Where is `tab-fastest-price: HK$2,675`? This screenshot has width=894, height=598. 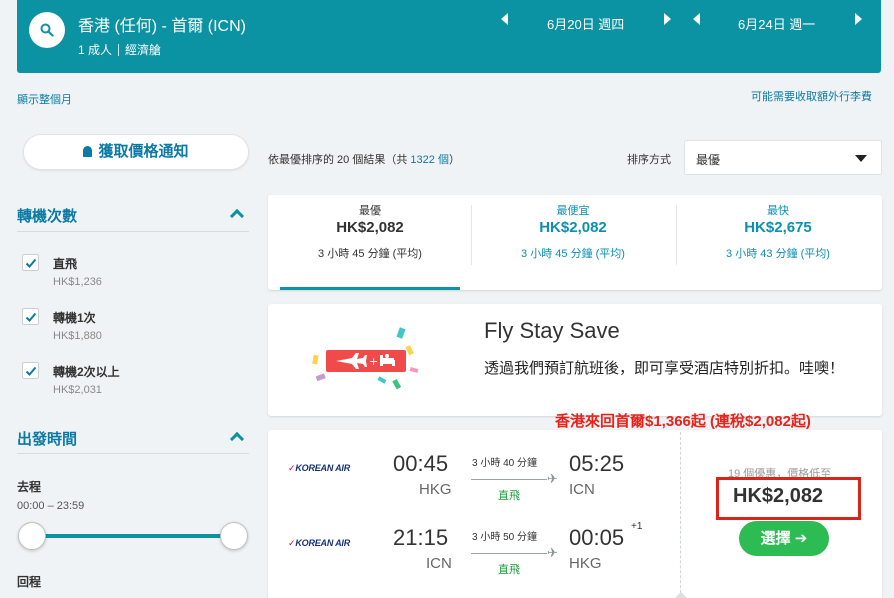
tab-fastest-price: HK$2,675 is located at coordinates (778, 227).